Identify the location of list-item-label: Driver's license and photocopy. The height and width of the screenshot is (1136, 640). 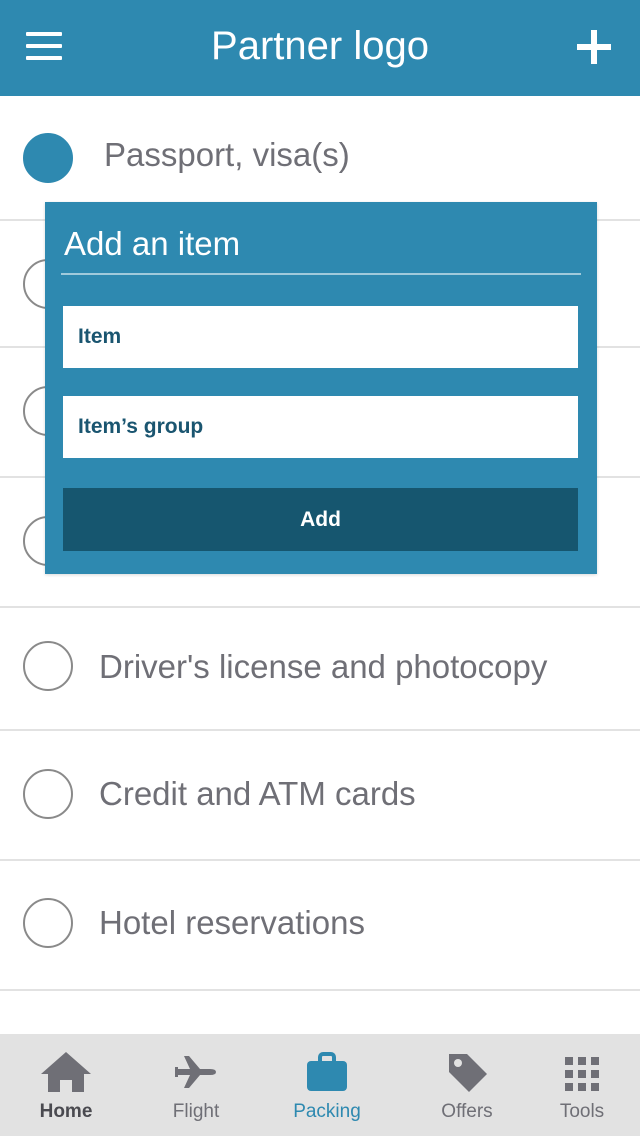
(323, 666).